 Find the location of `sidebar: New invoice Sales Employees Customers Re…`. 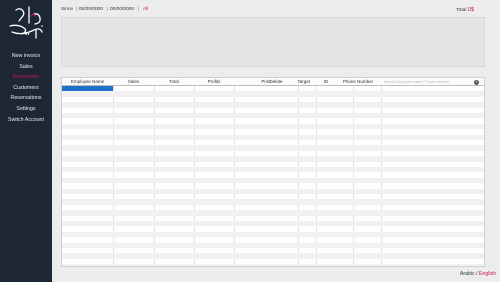

sidebar: New invoice Sales Employees Customers Re… is located at coordinates (26, 141).